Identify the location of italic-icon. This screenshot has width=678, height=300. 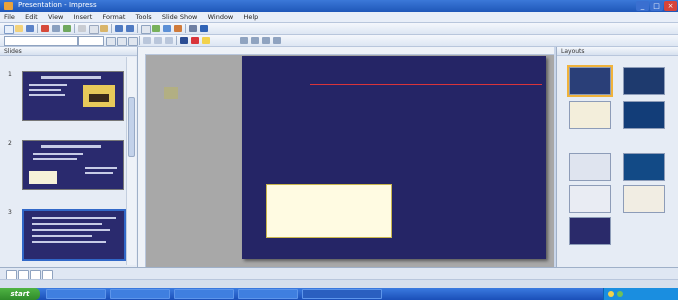
(122, 41).